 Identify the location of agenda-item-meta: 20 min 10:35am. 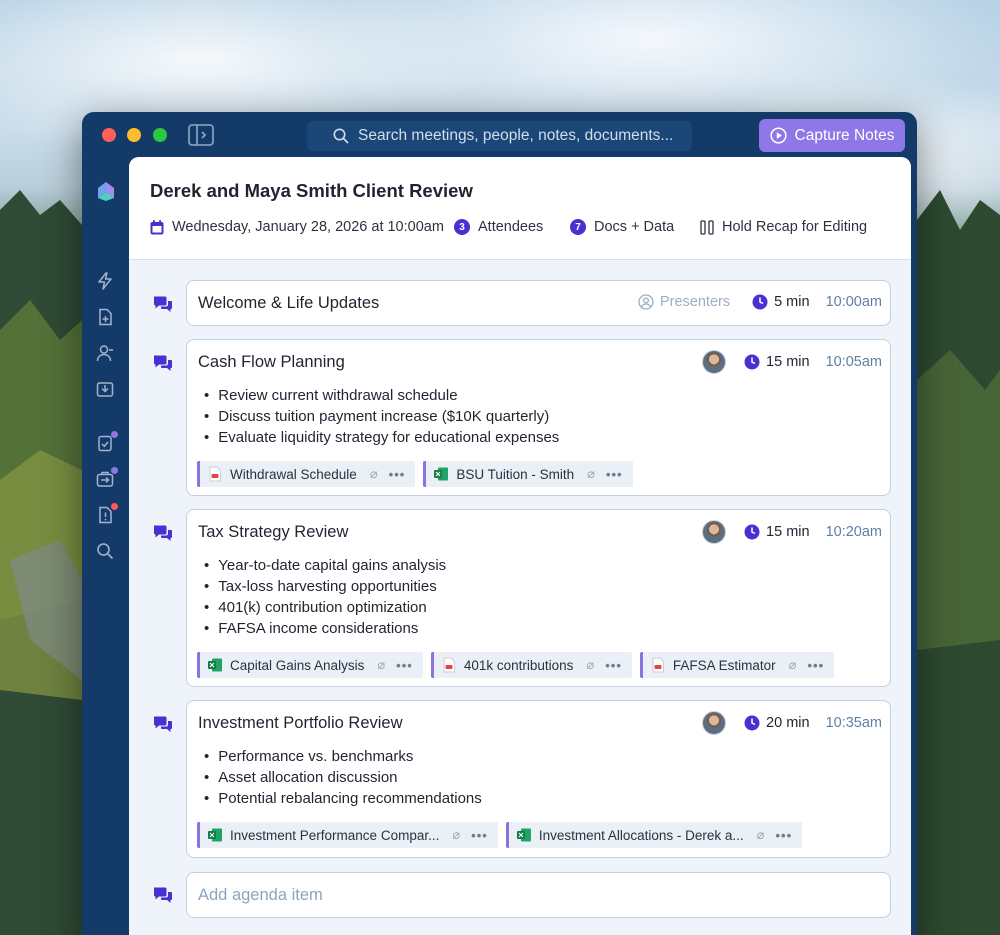
(792, 723).